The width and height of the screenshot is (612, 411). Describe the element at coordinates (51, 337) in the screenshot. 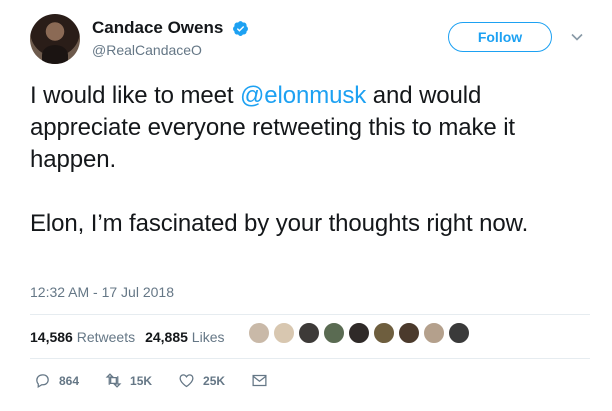

I see `retweets-count: 14,586` at that location.